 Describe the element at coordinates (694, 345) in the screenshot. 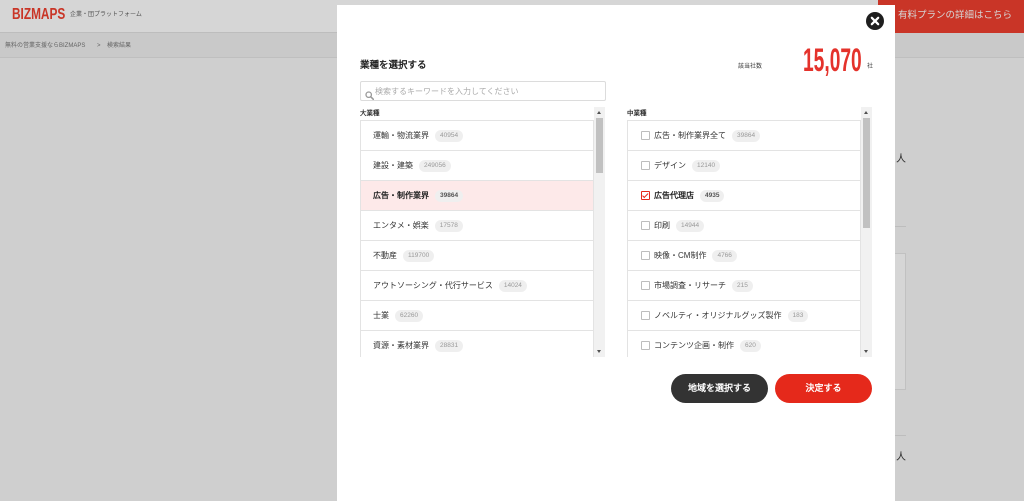

I see `industry-label: コンテンツ企画・制作` at that location.